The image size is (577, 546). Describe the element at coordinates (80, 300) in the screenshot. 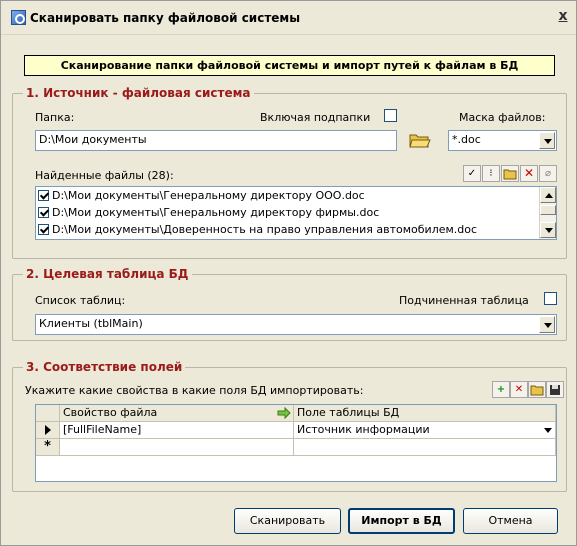

I see `tables-label: Список таблиц:` at that location.